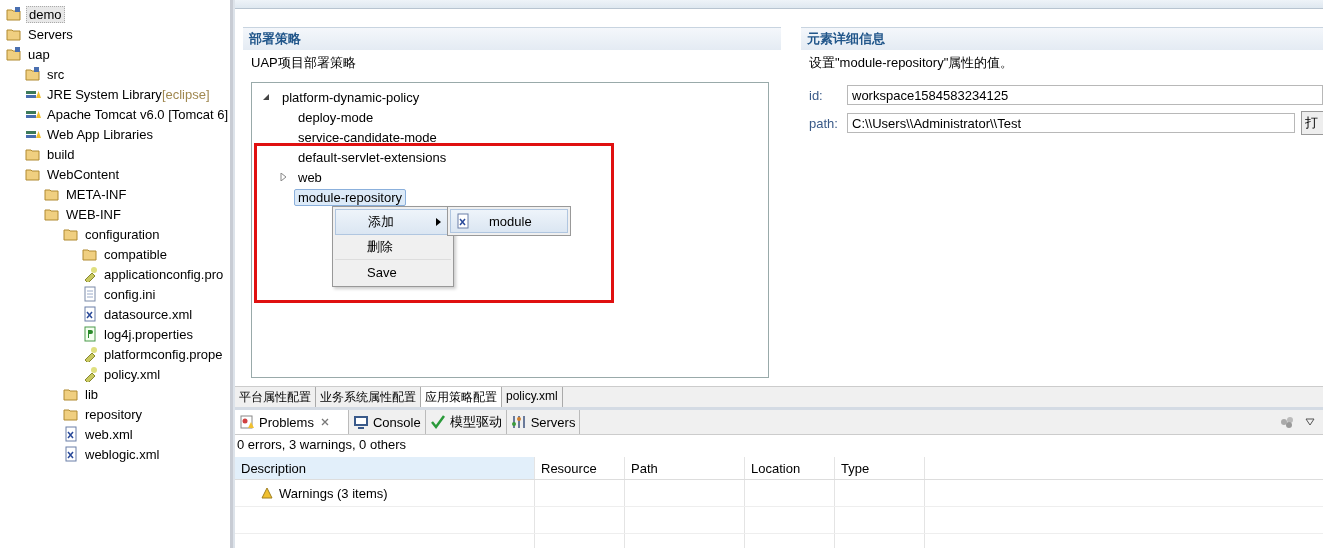 Image resolution: width=1323 pixels, height=548 pixels. I want to click on open-button: 打, so click(1312, 123).